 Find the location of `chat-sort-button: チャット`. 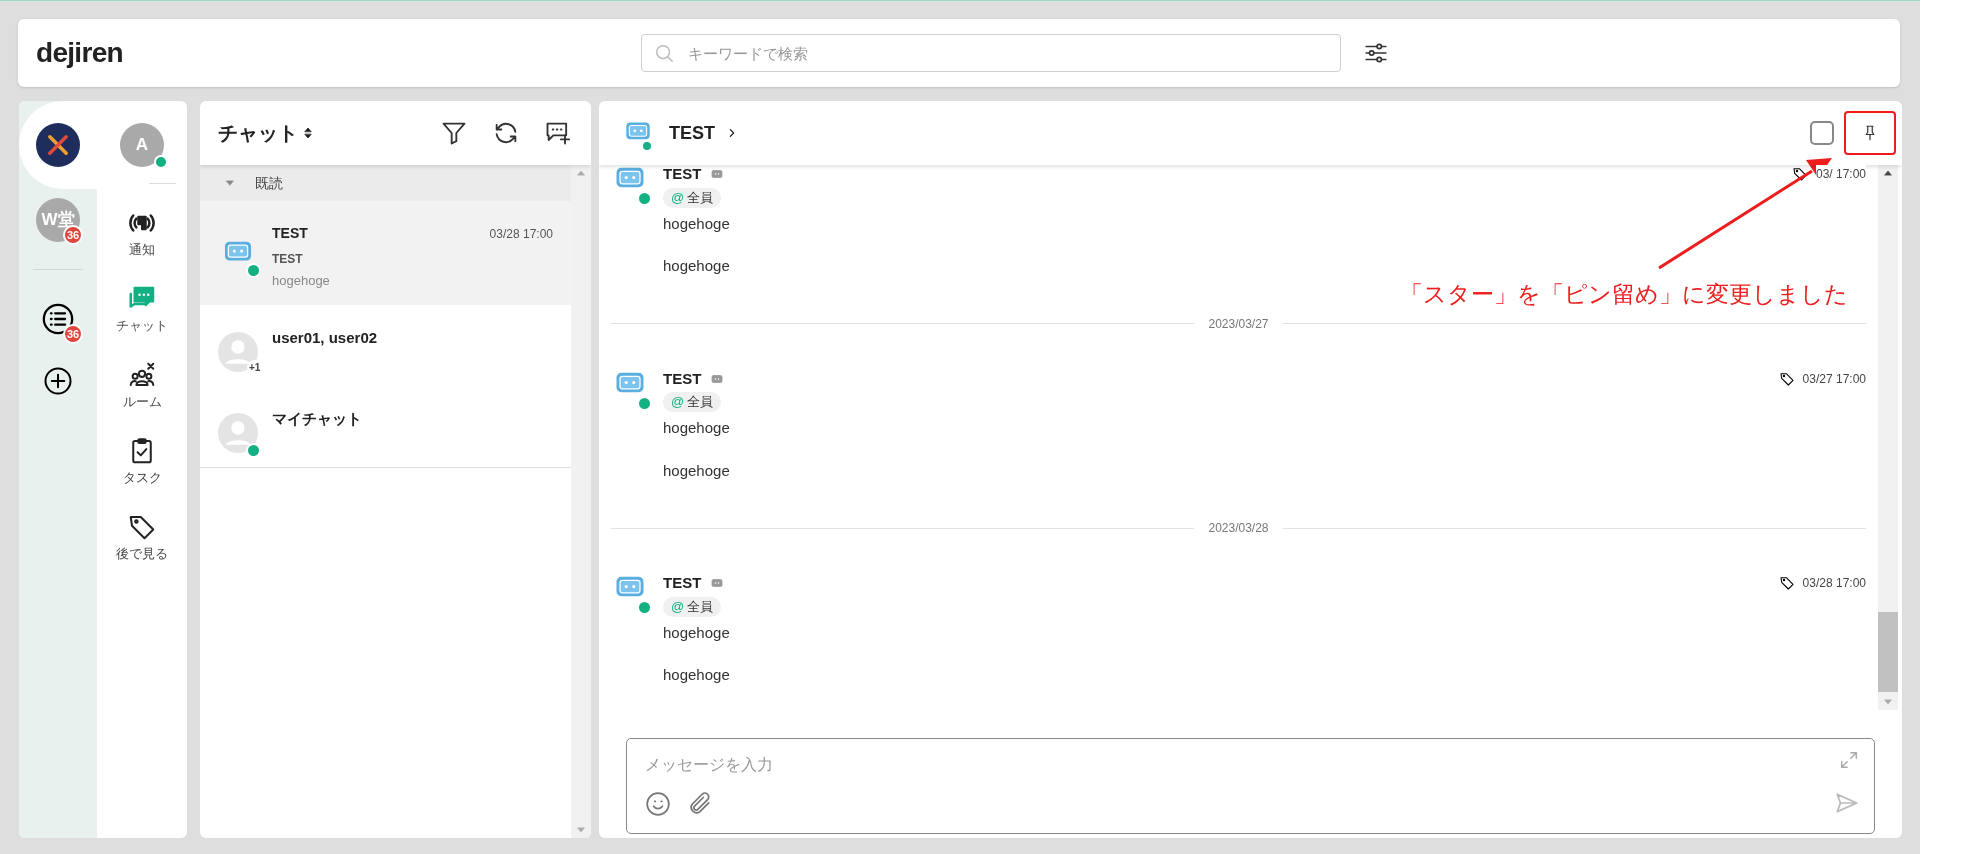

chat-sort-button: チャット is located at coordinates (266, 133).